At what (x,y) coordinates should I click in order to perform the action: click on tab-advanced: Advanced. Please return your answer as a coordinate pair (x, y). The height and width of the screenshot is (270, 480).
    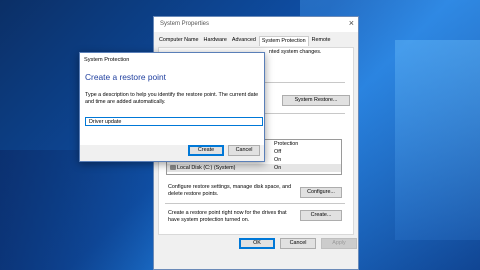
    Looking at the image, I should click on (244, 41).